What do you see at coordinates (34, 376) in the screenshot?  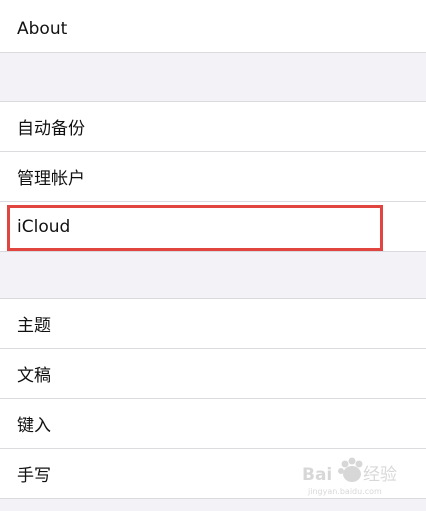 I see `settings-row-label: 文稿` at bounding box center [34, 376].